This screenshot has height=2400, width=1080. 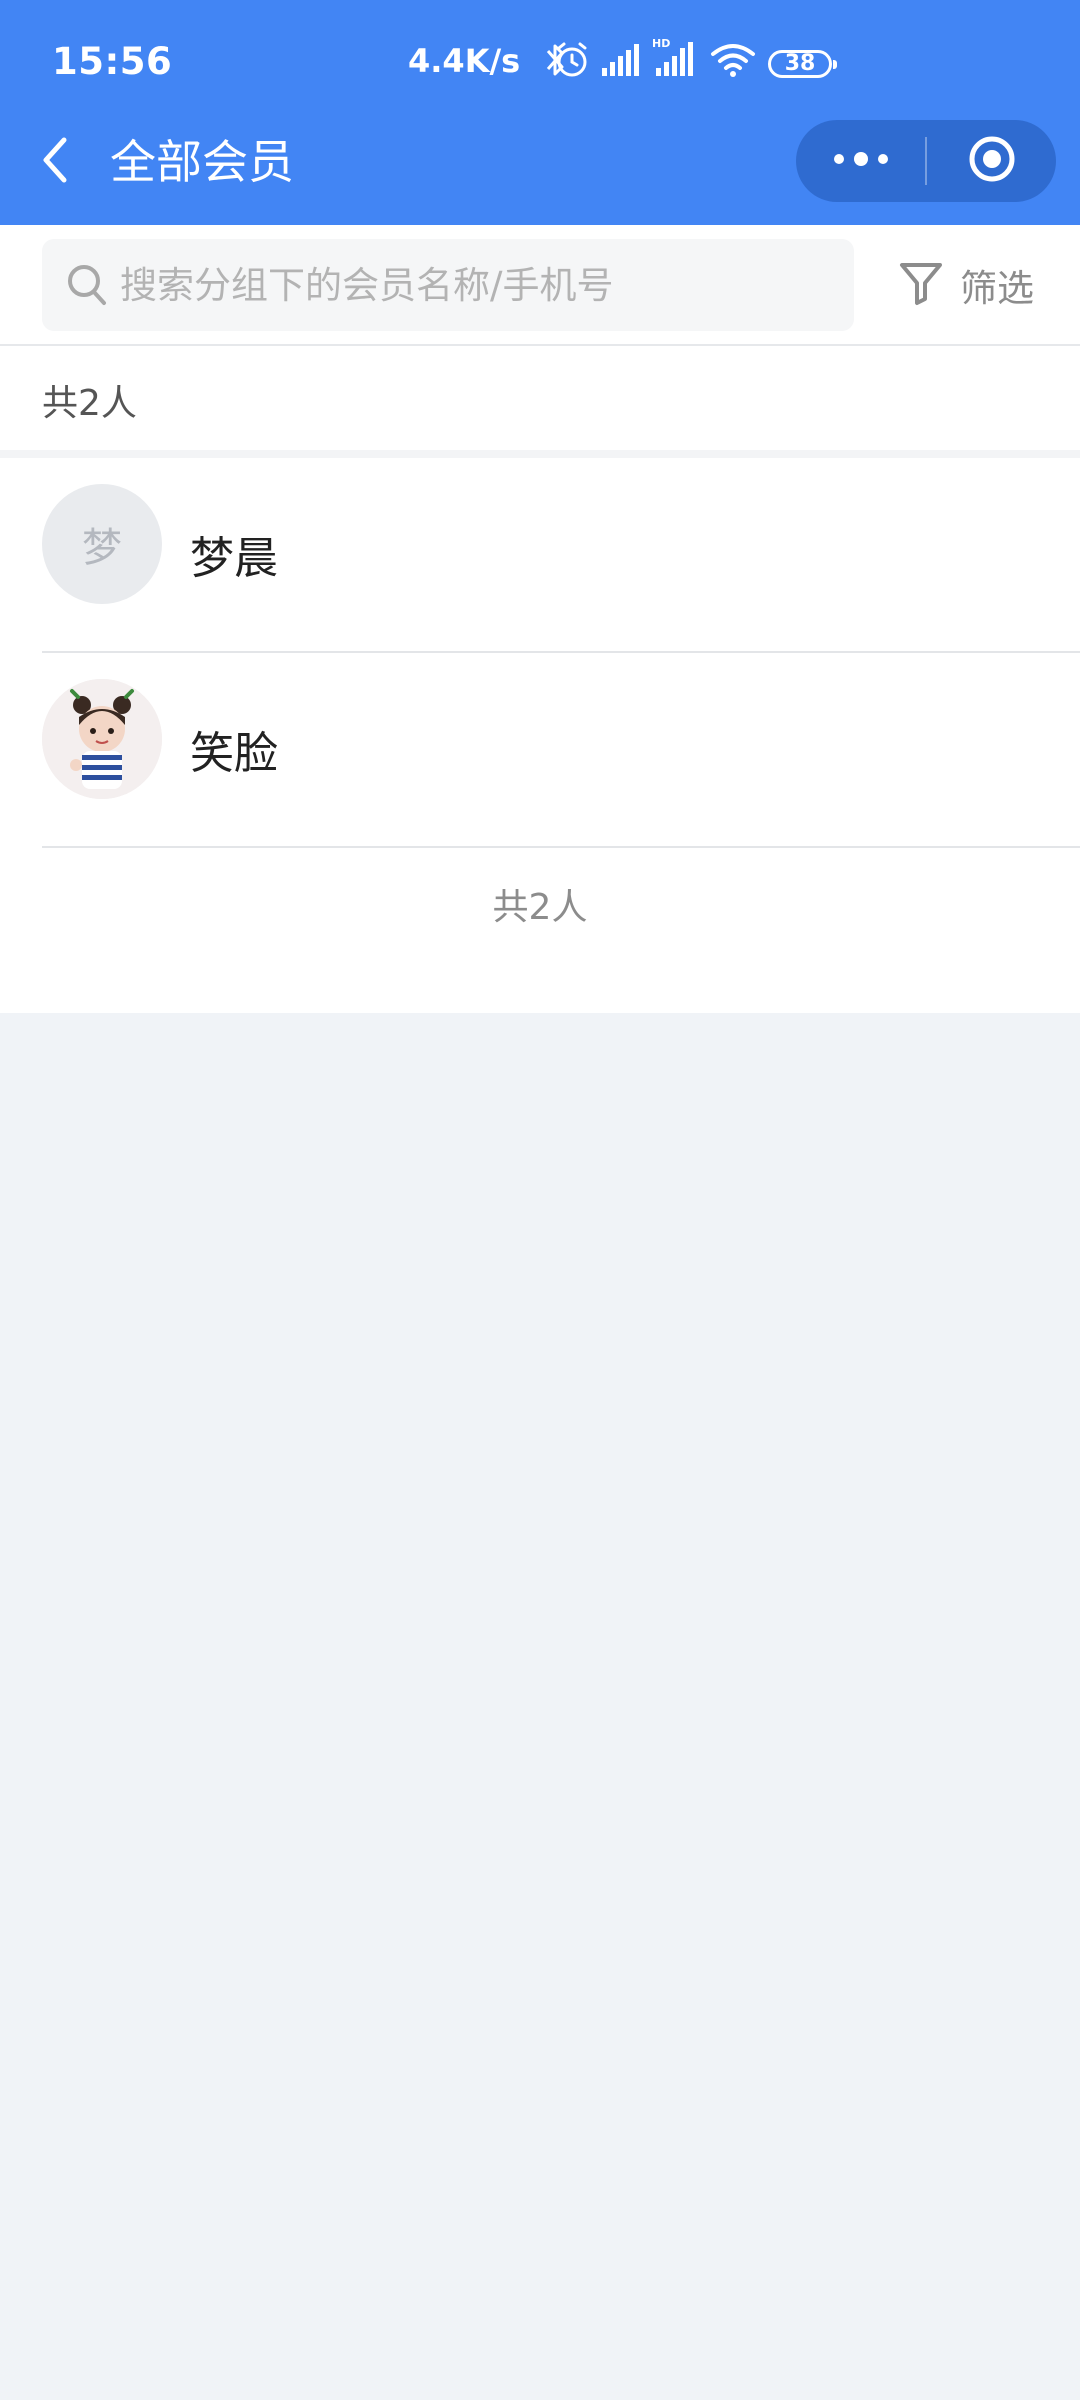 I want to click on close-mini-program-button, so click(x=991, y=161).